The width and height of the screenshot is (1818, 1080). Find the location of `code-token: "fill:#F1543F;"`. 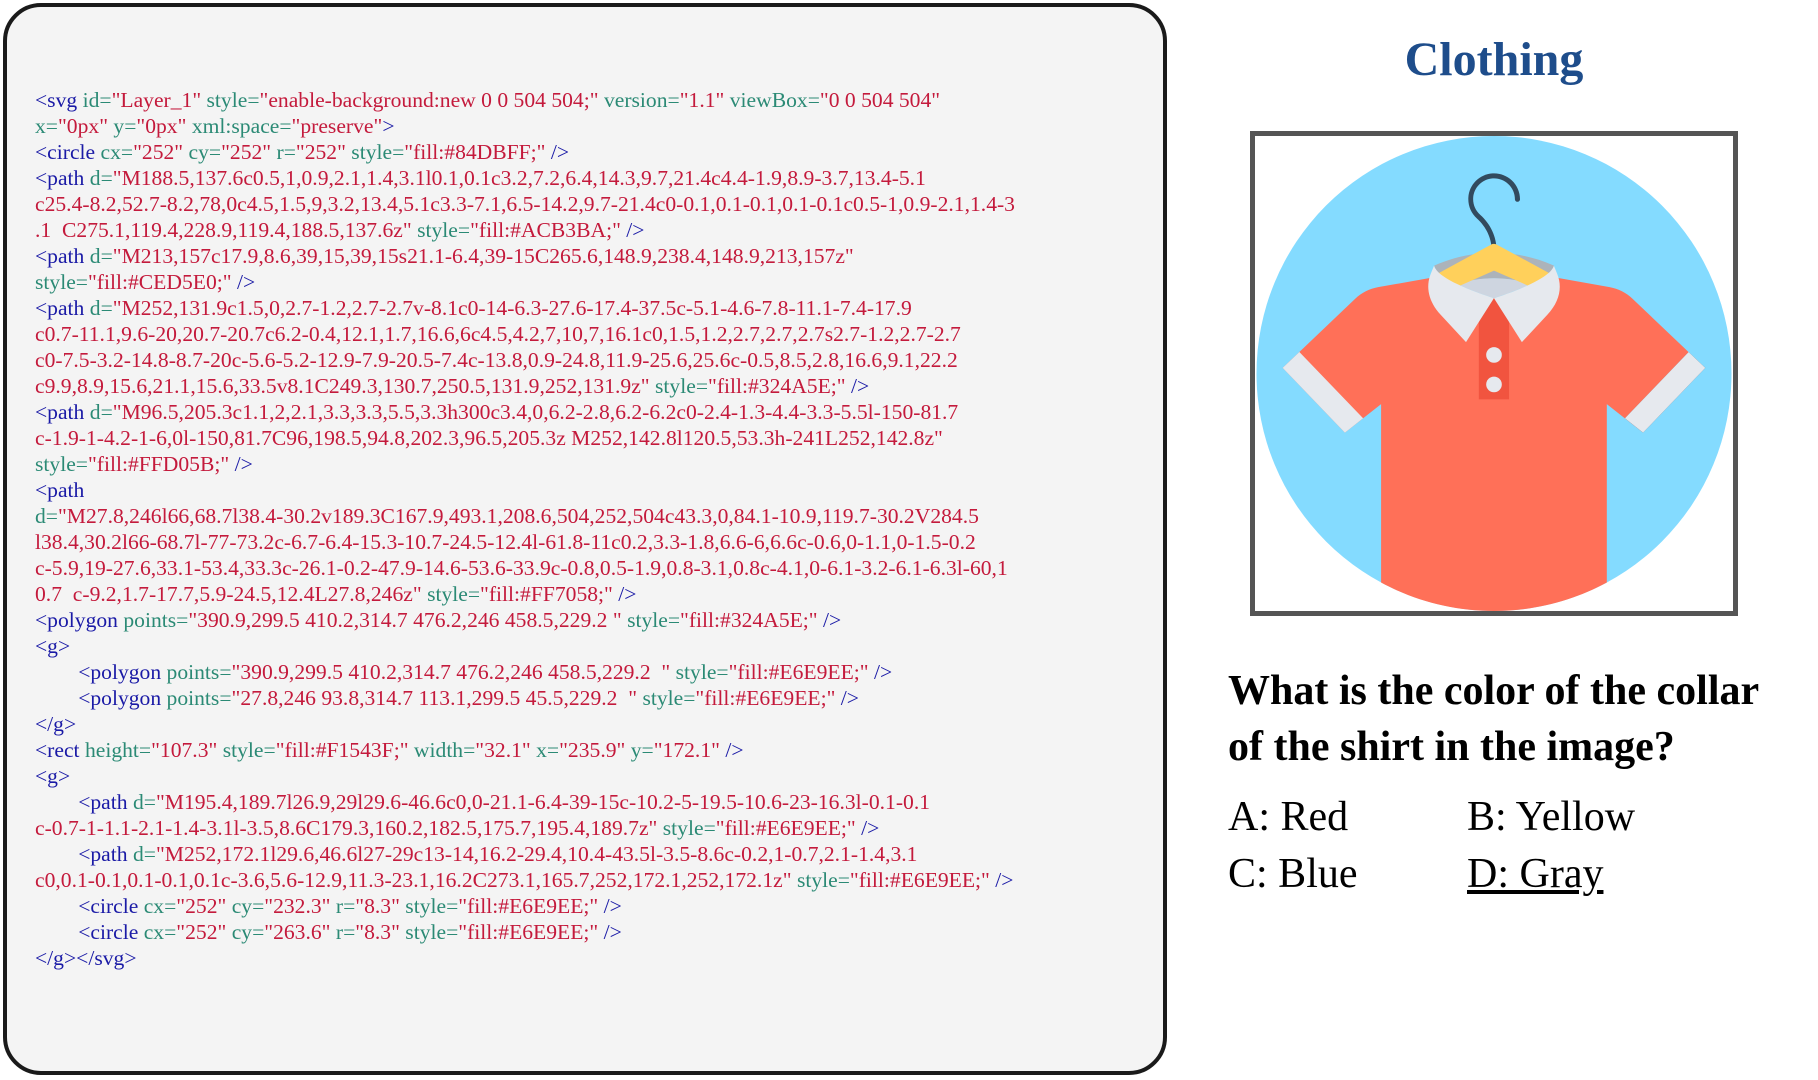

code-token: "fill:#F1543F;" is located at coordinates (344, 750).